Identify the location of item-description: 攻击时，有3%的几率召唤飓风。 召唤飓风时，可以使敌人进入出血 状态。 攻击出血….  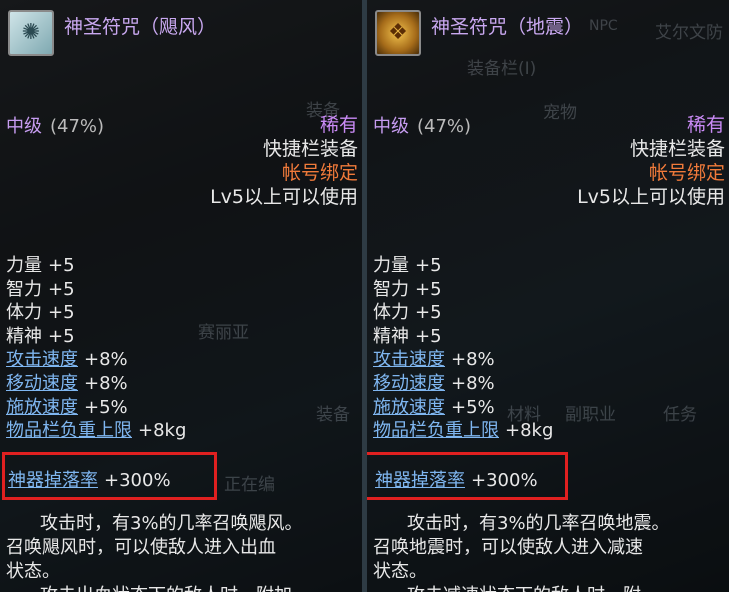
(154, 552).